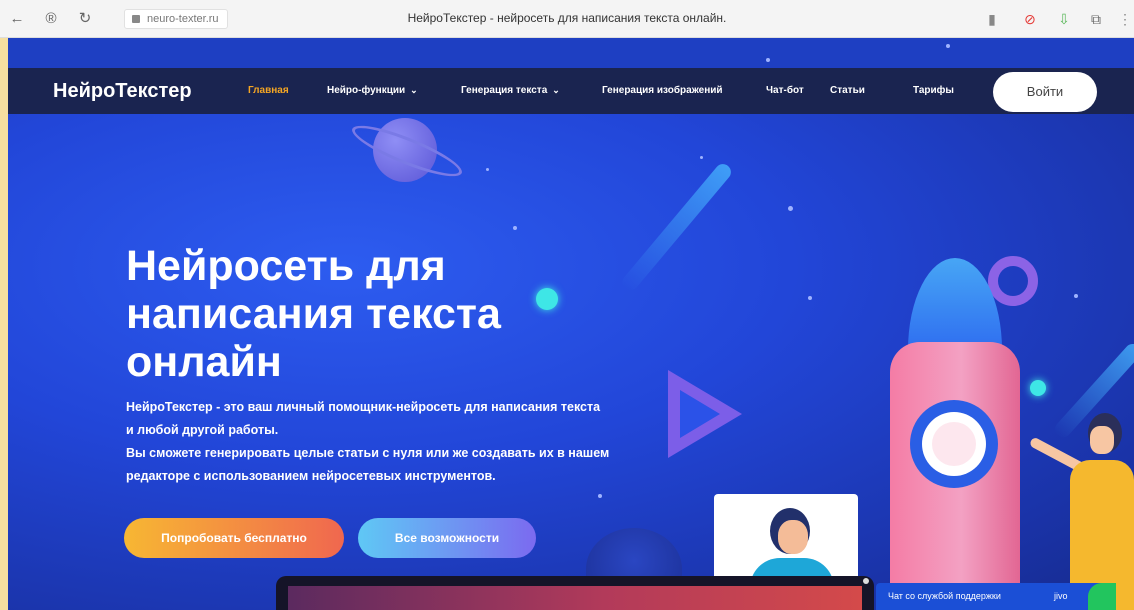 The image size is (1134, 610). What do you see at coordinates (234, 538) in the screenshot?
I see `try-free-button: Попробовать бесплатно` at bounding box center [234, 538].